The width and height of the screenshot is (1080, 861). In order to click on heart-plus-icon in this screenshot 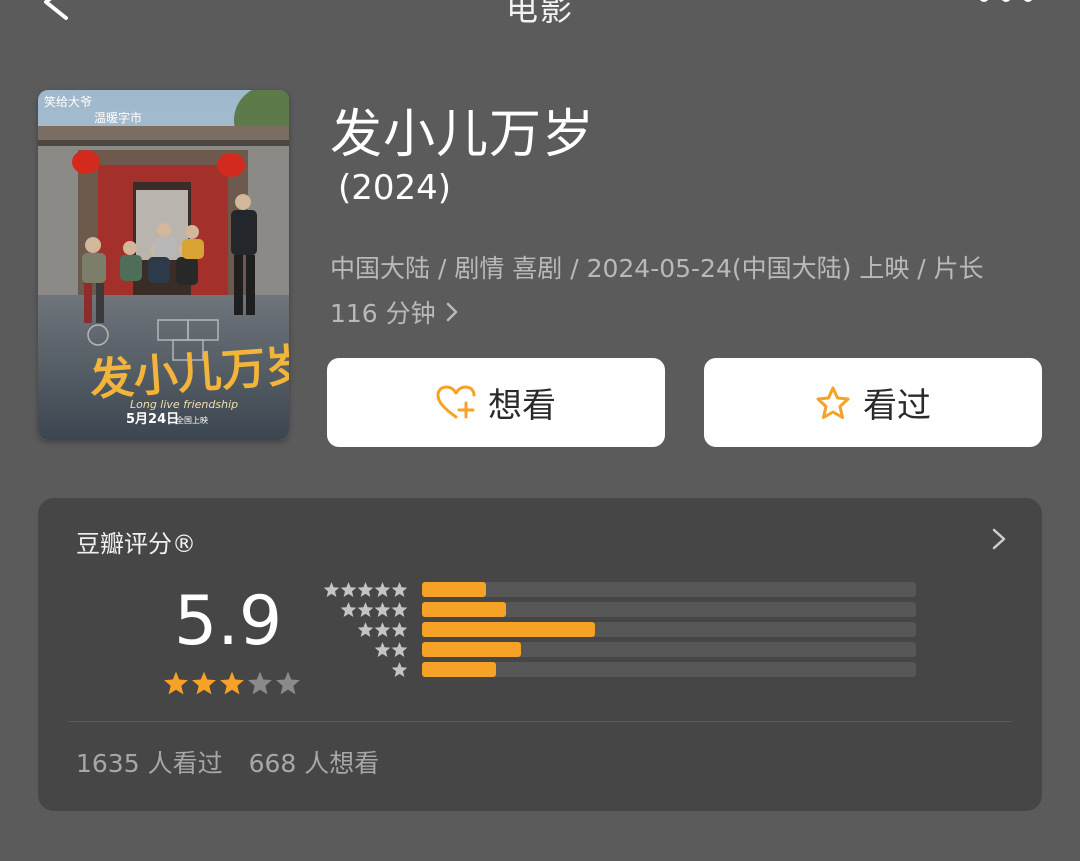, I will do `click(456, 401)`.